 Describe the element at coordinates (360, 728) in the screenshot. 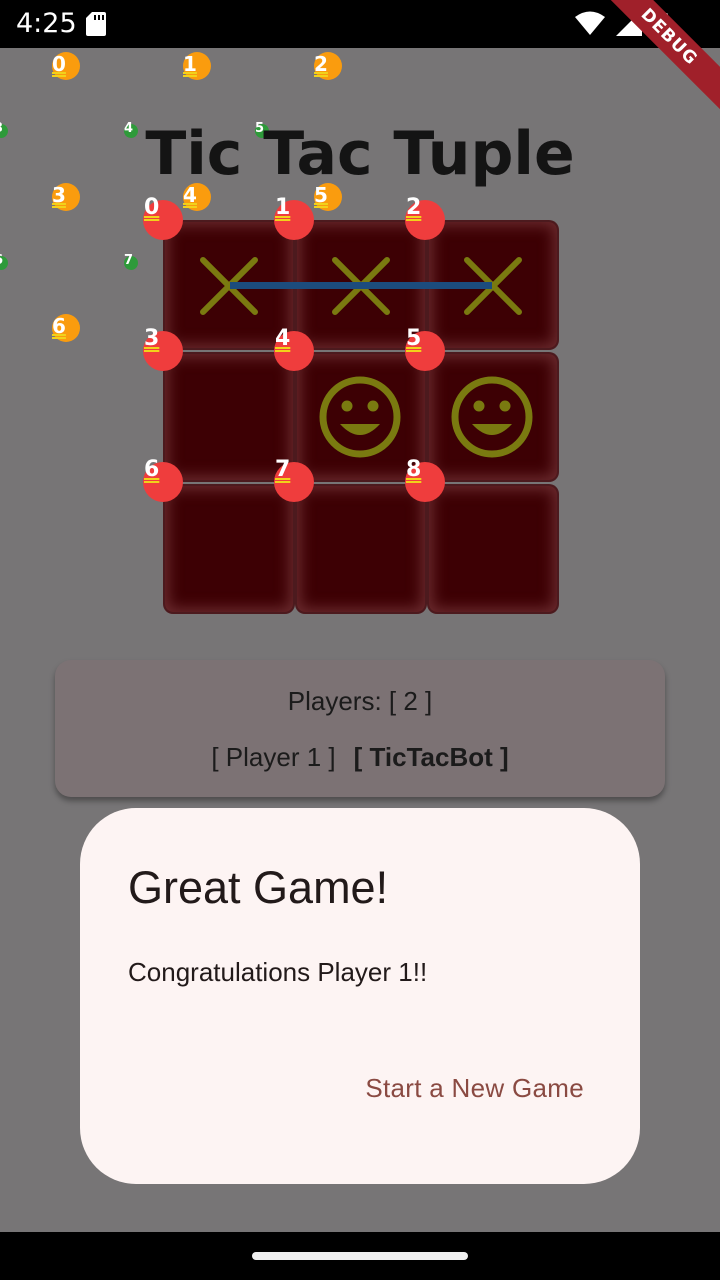

I see `players-card: Players: [ 2 ] [ Player 1 ] [ TicTacBot ]` at that location.